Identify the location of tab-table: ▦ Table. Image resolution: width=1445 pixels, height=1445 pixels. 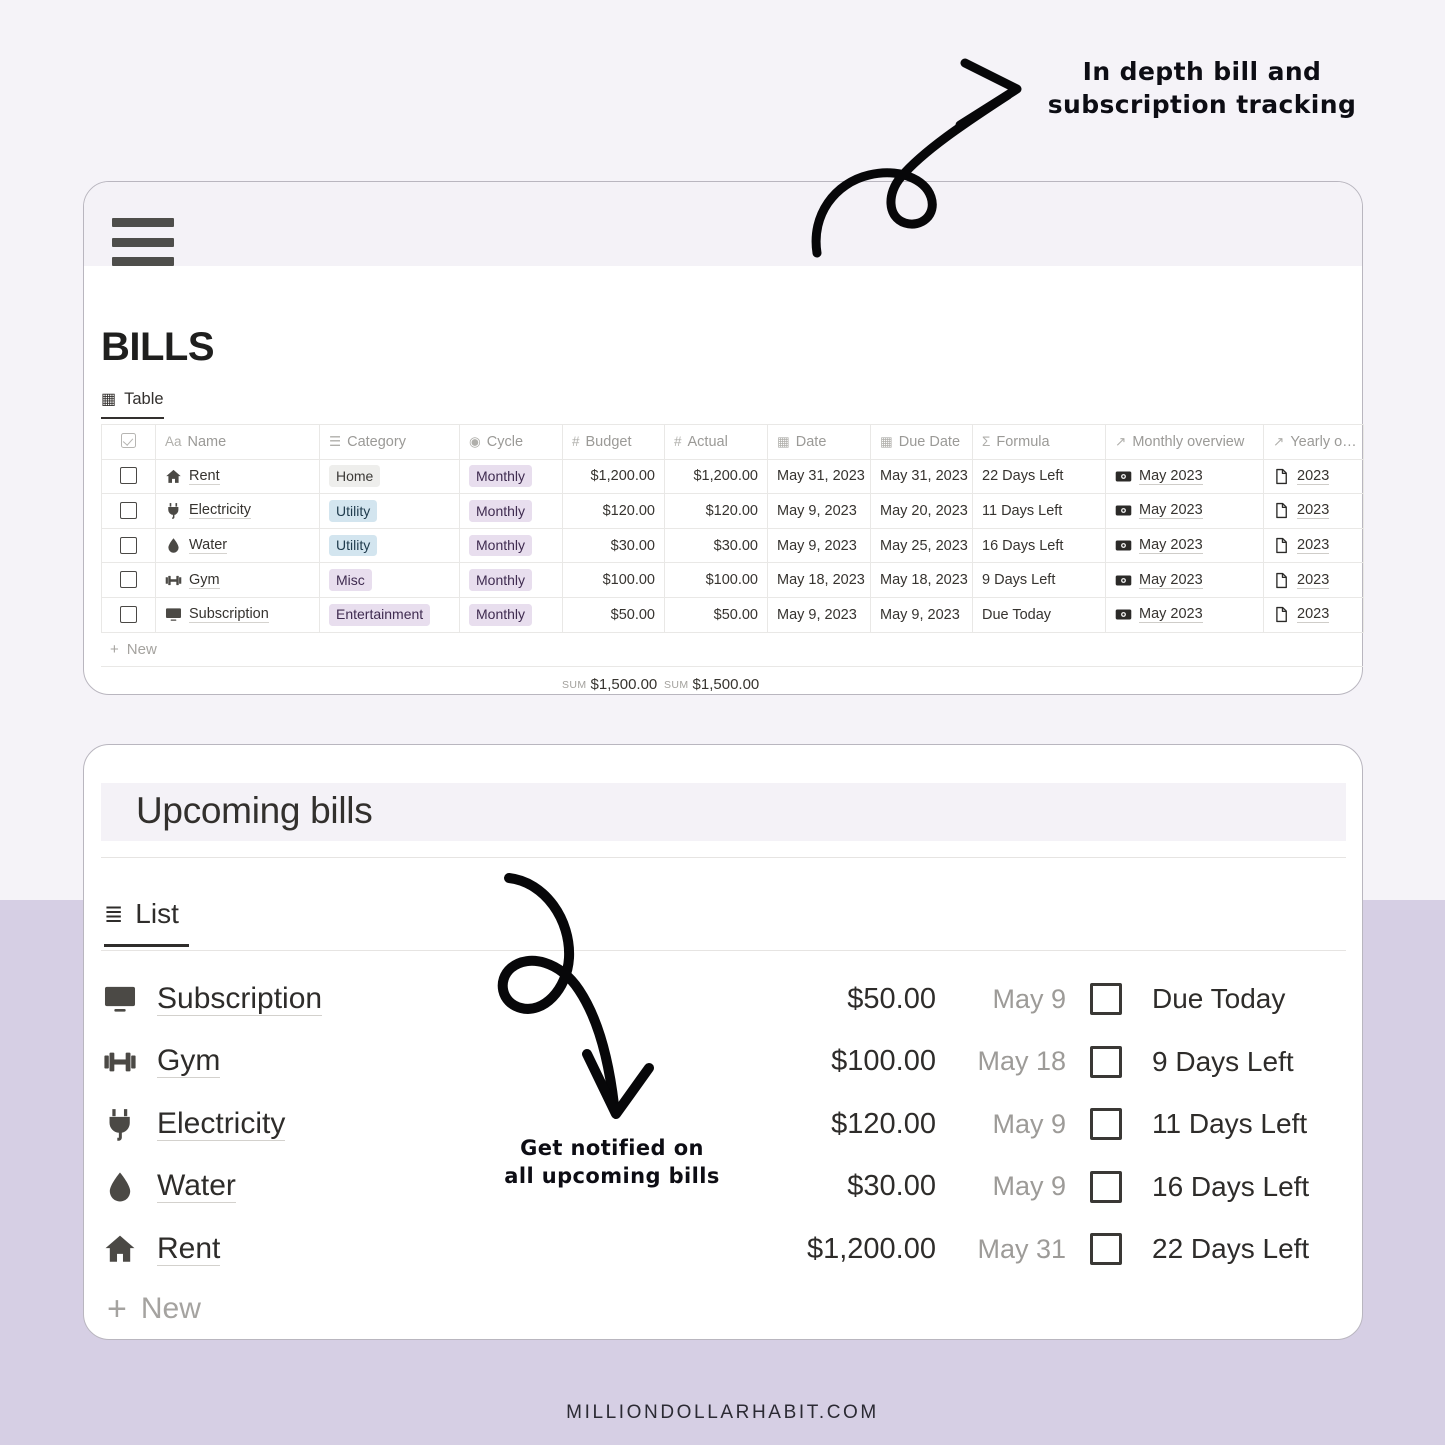
(132, 404).